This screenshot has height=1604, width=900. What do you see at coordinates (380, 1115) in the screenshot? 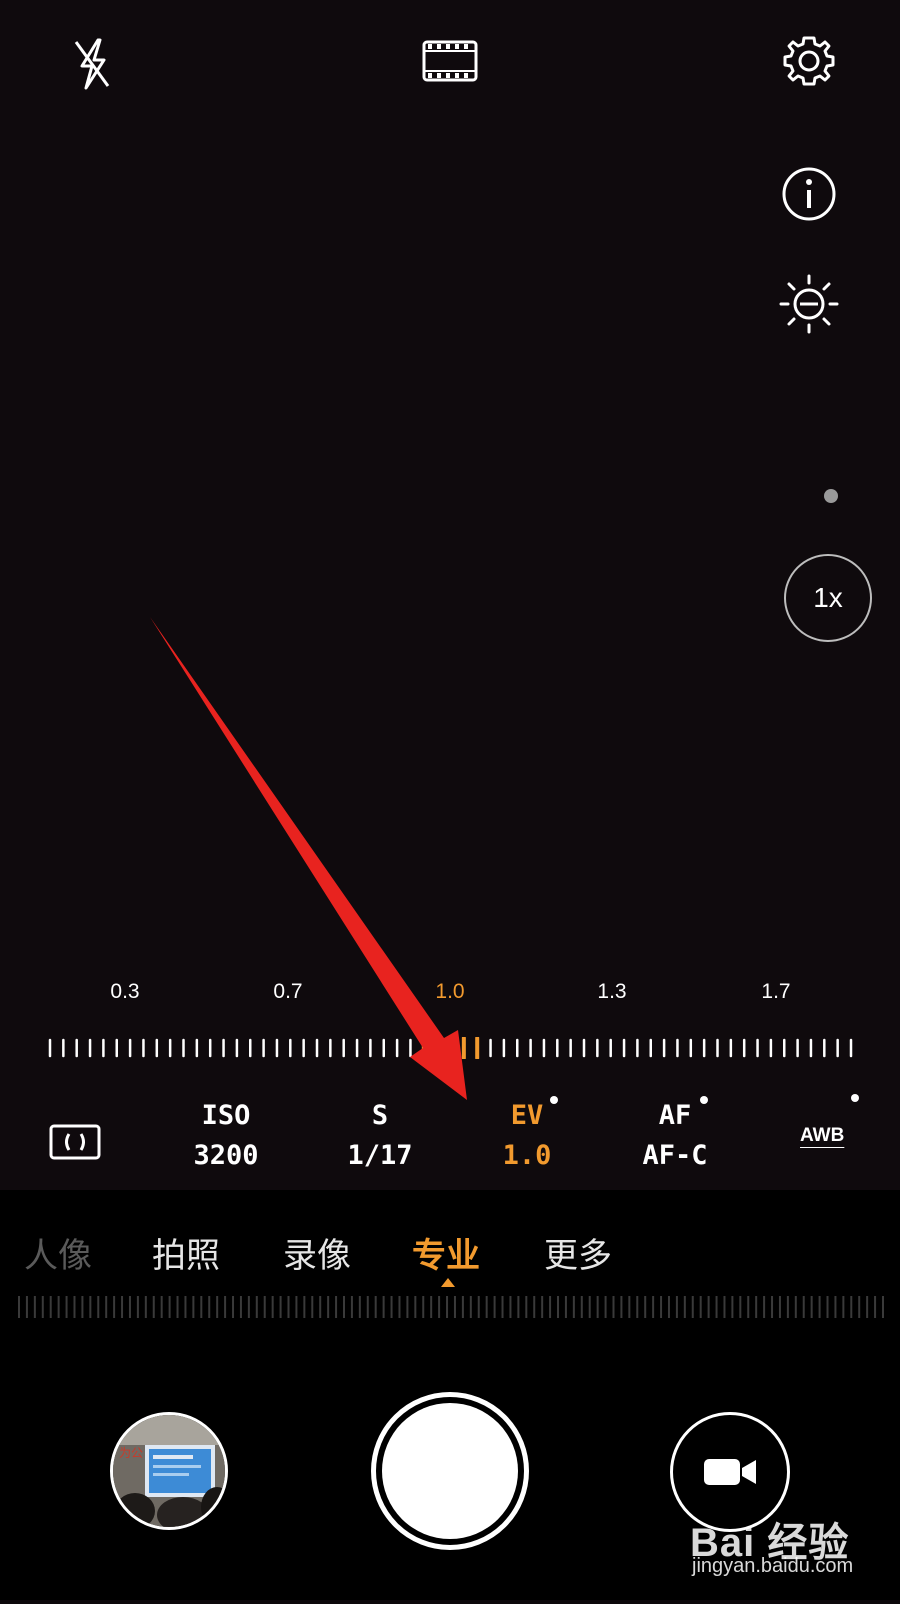
I see `shutter-label: S` at bounding box center [380, 1115].